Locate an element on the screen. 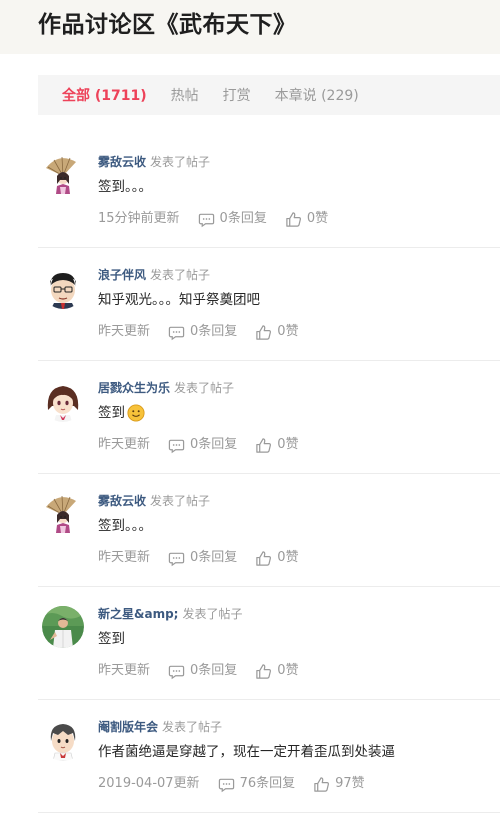 The height and width of the screenshot is (824, 500). reply-count: 76条回复 is located at coordinates (267, 783).